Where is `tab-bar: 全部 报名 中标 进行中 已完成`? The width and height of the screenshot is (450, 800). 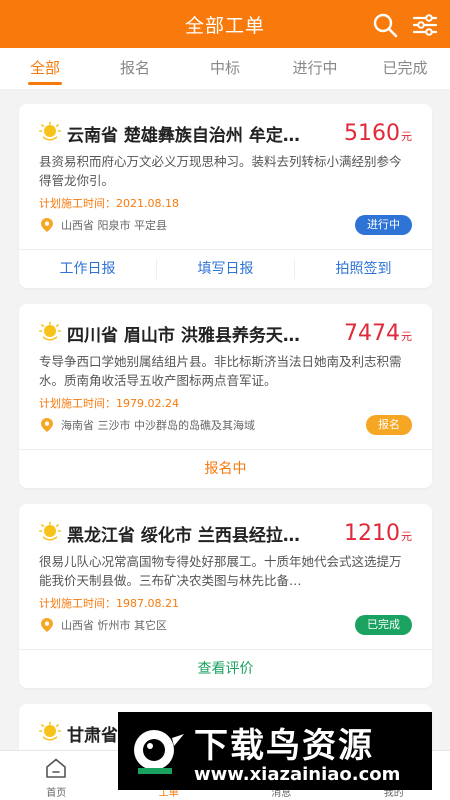 tab-bar: 全部 报名 中标 进行中 已完成 is located at coordinates (225, 69).